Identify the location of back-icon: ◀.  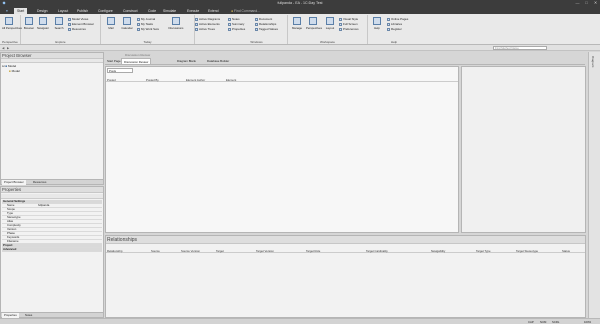
(3, 48).